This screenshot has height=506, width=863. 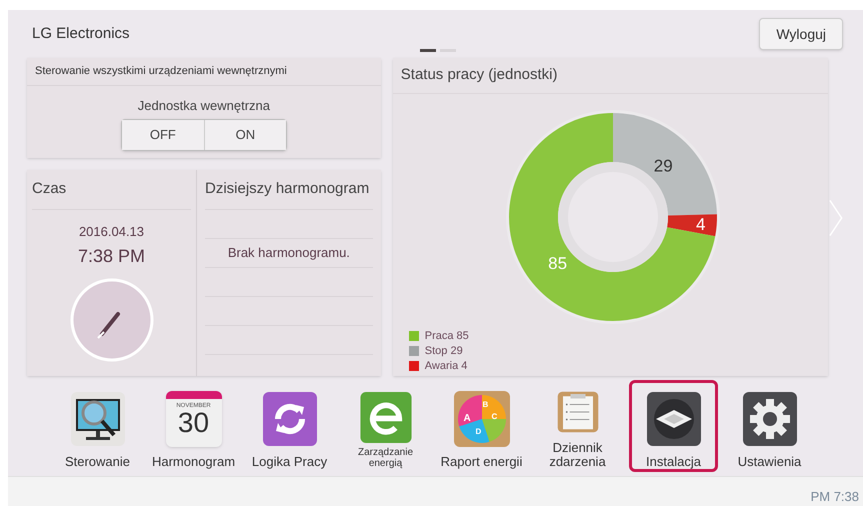 What do you see at coordinates (610, 76) in the screenshot?
I see `card-title: Status pracy (jednostki)` at bounding box center [610, 76].